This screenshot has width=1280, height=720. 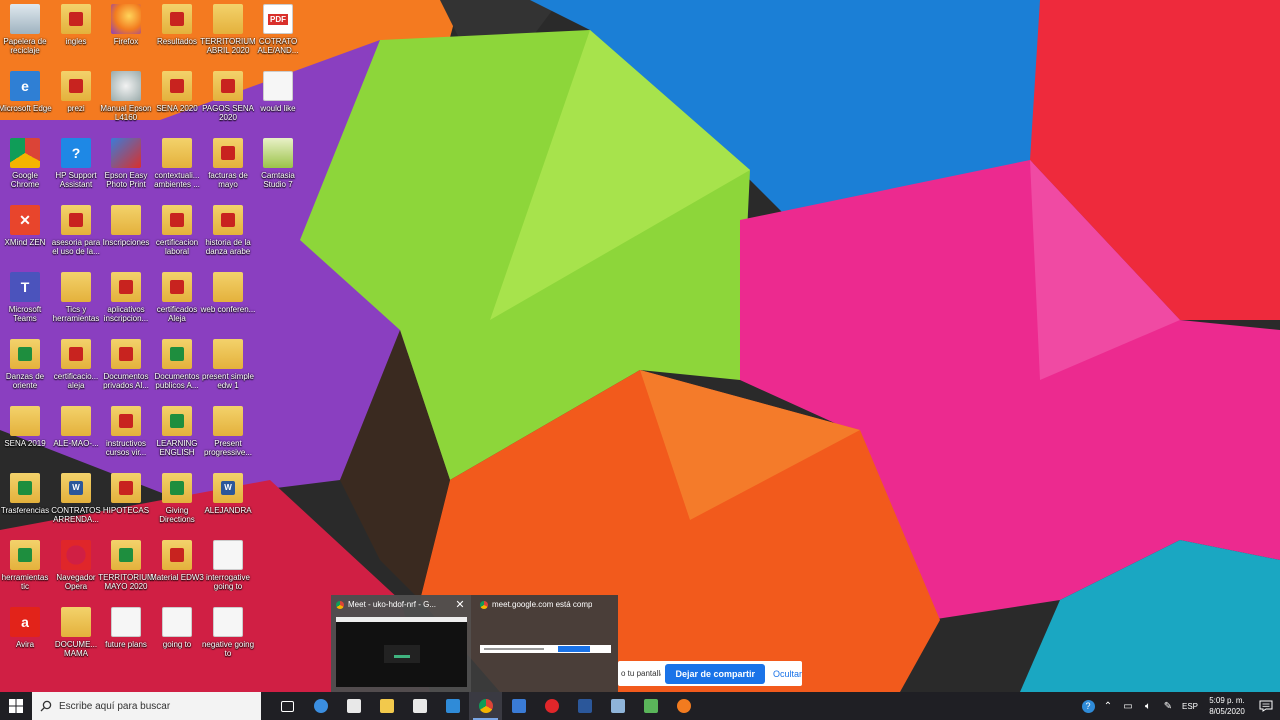 I want to click on start-button, so click(x=16, y=706).